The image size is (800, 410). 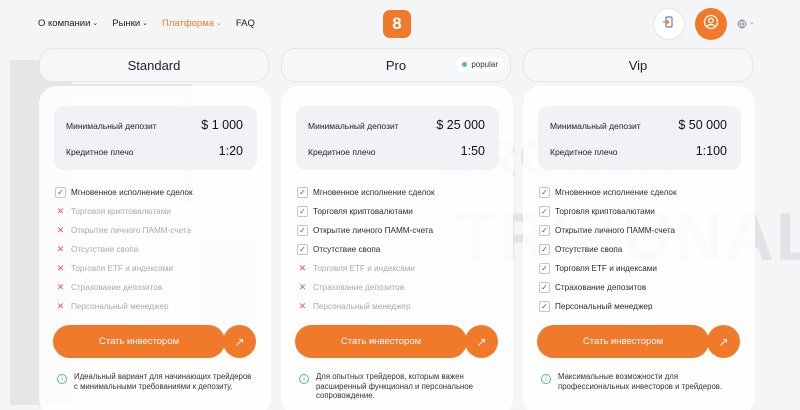 I want to click on feature-item: ✕ Открытие личного ПАММ-счета, so click(x=124, y=230).